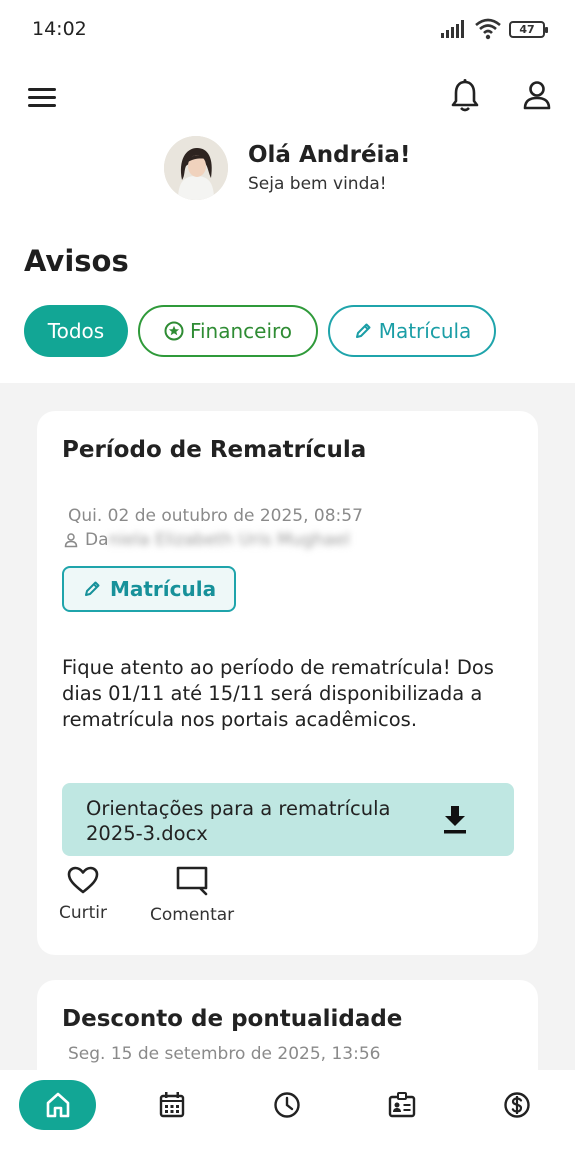 Image resolution: width=575 pixels, height=1160 pixels. I want to click on star-circle-icon, so click(174, 331).